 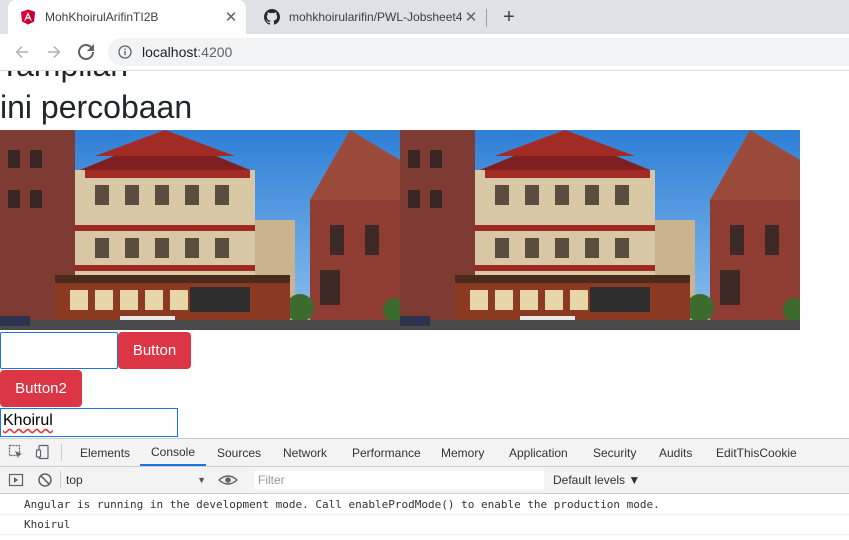 I want to click on devtools-tab-performance: Performance, so click(x=386, y=452).